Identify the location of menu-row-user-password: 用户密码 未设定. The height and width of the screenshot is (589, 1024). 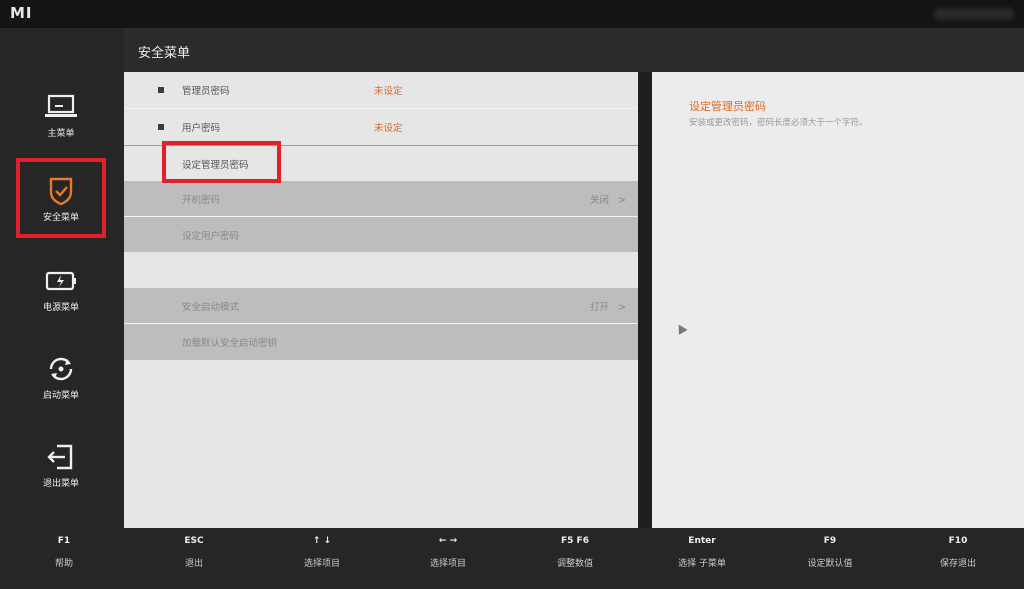
(381, 127).